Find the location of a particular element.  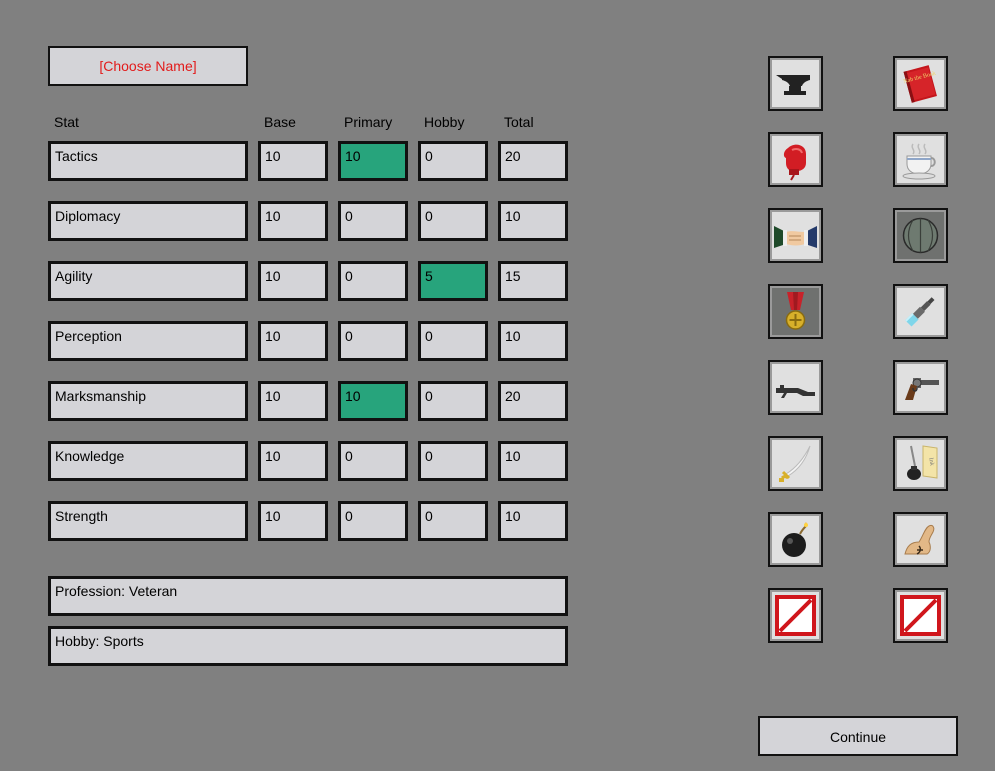

stat-name: Marksmanship is located at coordinates (148, 401).